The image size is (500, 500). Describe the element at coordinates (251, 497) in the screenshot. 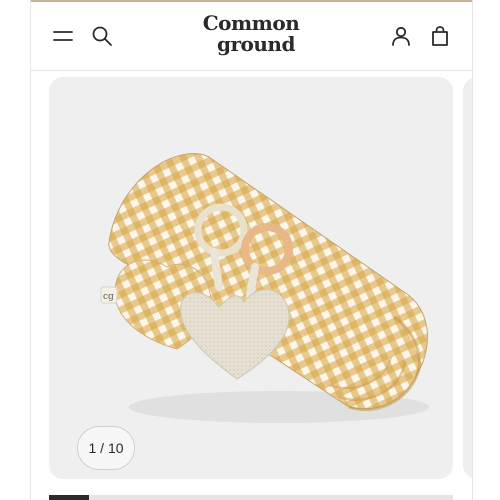

I see `gallery-progress-bar` at that location.